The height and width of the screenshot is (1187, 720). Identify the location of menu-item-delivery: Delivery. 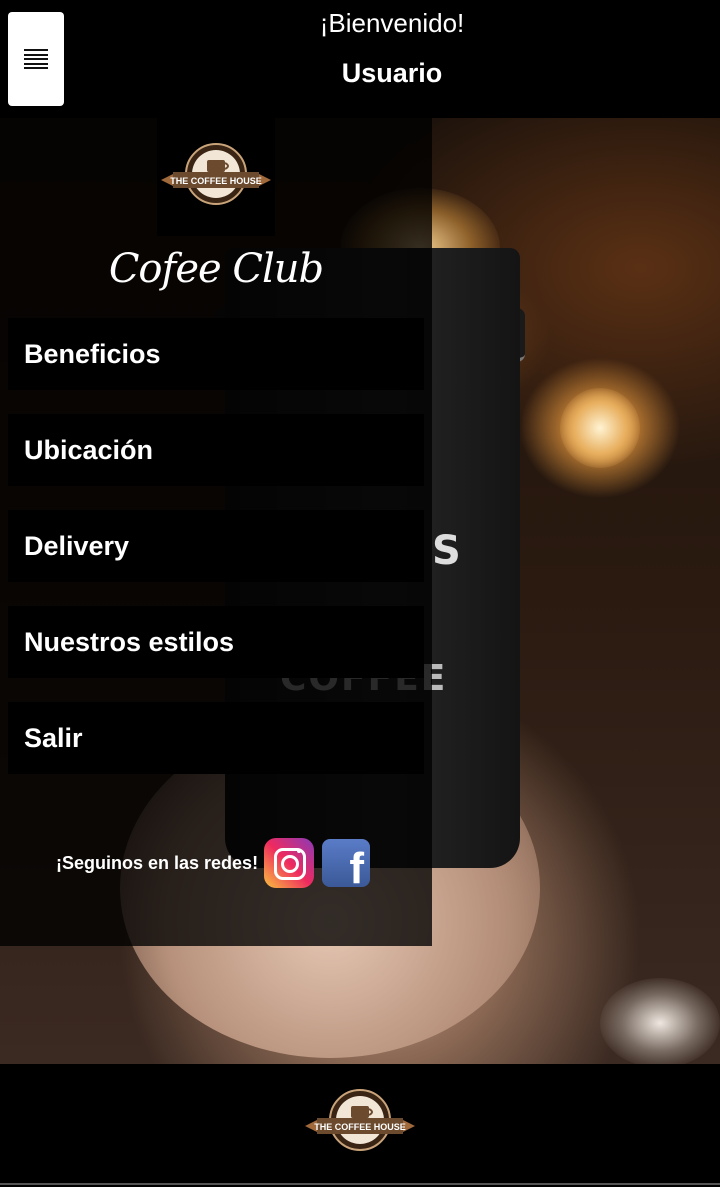
(216, 546).